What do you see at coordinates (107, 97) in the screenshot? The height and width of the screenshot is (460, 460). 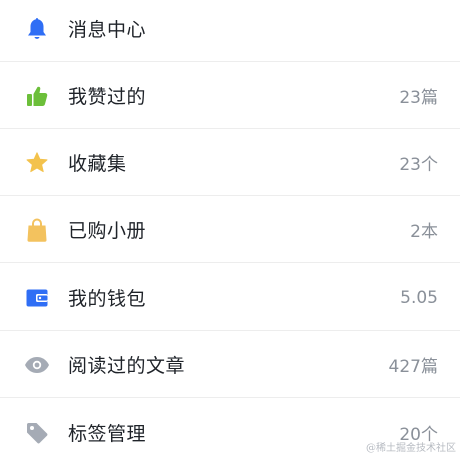 I see `menu-item-label: 我赞过的` at bounding box center [107, 97].